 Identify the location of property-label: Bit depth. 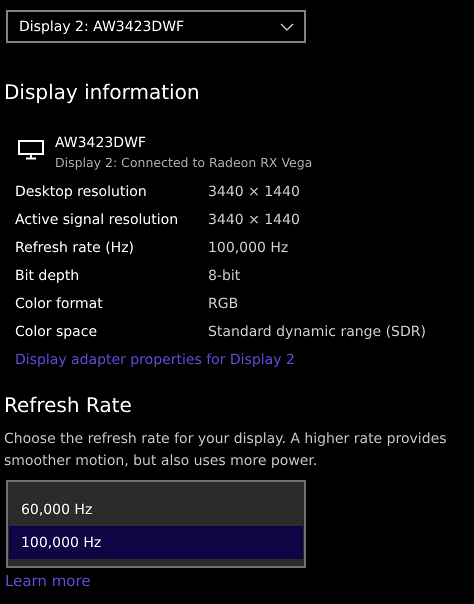
(47, 276).